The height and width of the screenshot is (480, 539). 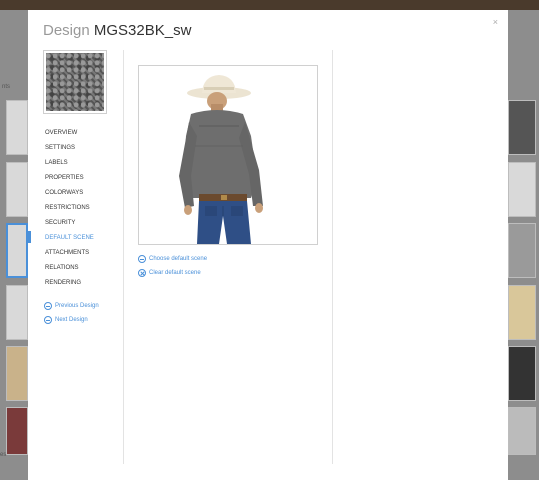 What do you see at coordinates (269, 5) in the screenshot?
I see `app-top-bar` at bounding box center [269, 5].